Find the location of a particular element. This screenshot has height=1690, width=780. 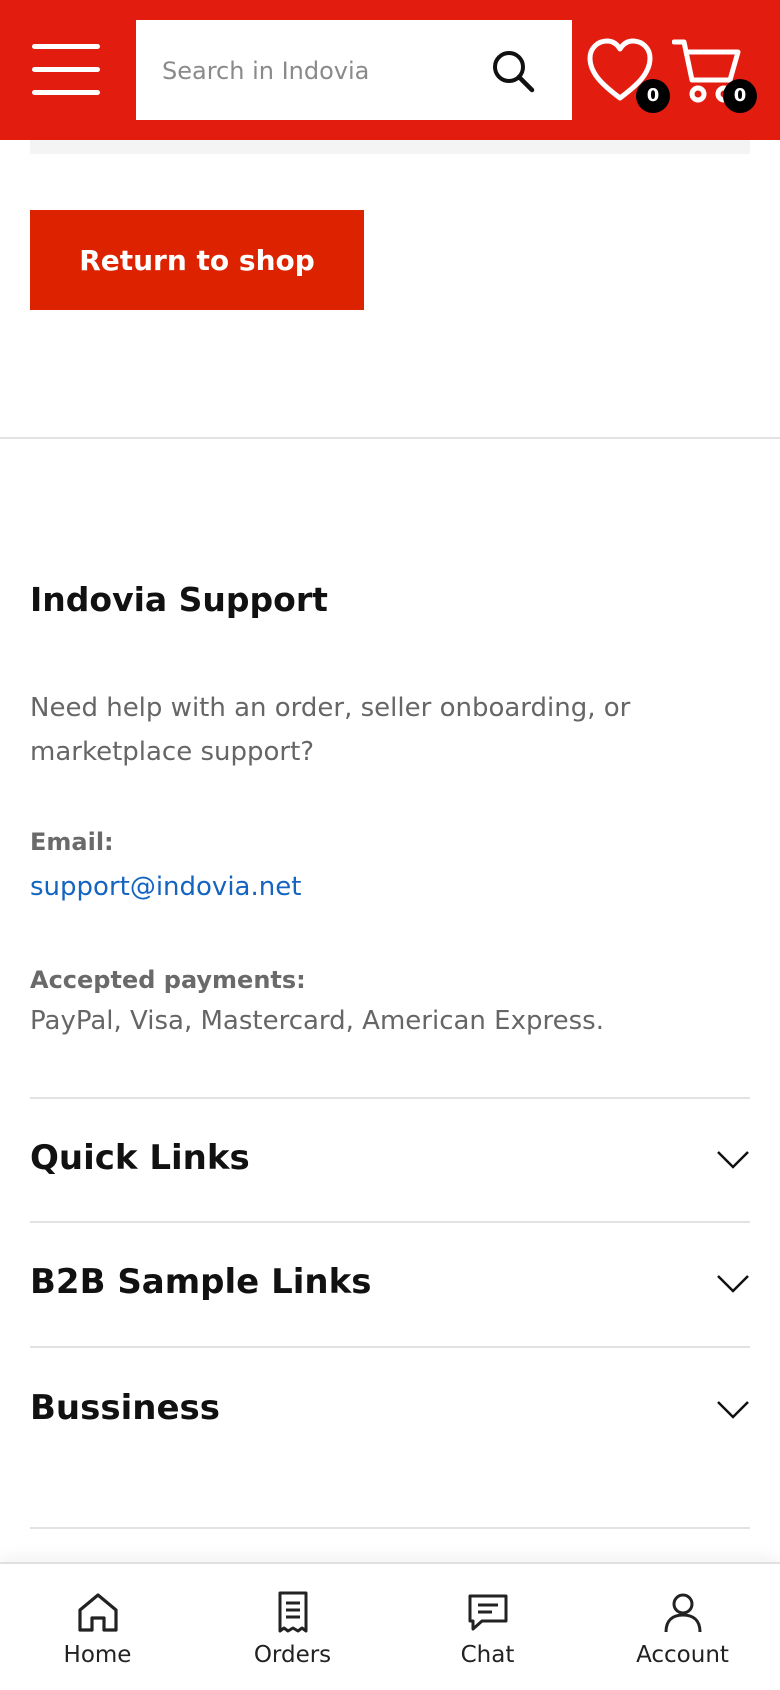

nav-account: Account is located at coordinates (682, 1627).